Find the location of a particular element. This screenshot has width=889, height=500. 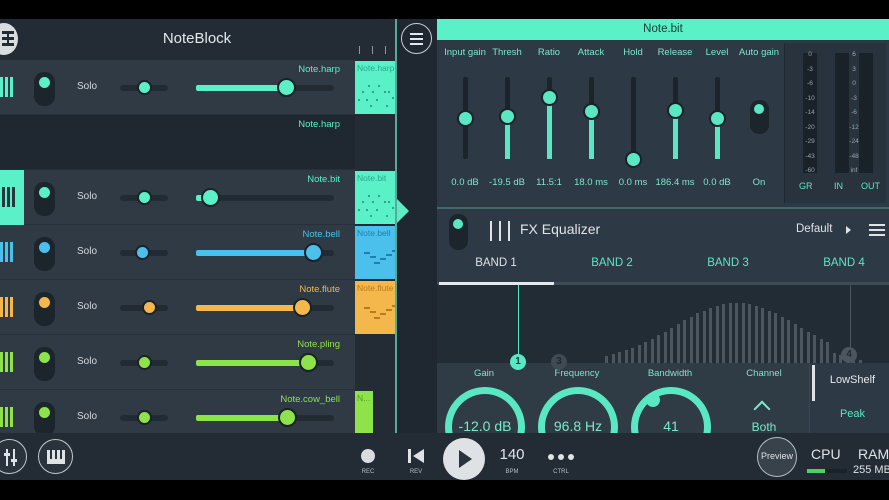

bandwidth-handle is located at coordinates (653, 400).